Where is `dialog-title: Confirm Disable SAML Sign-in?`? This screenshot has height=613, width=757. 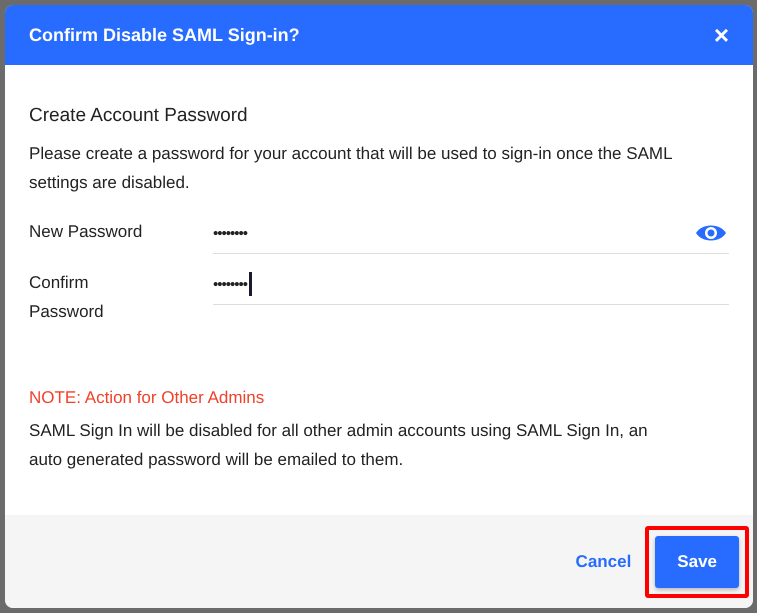 dialog-title: Confirm Disable SAML Sign-in? is located at coordinates (164, 35).